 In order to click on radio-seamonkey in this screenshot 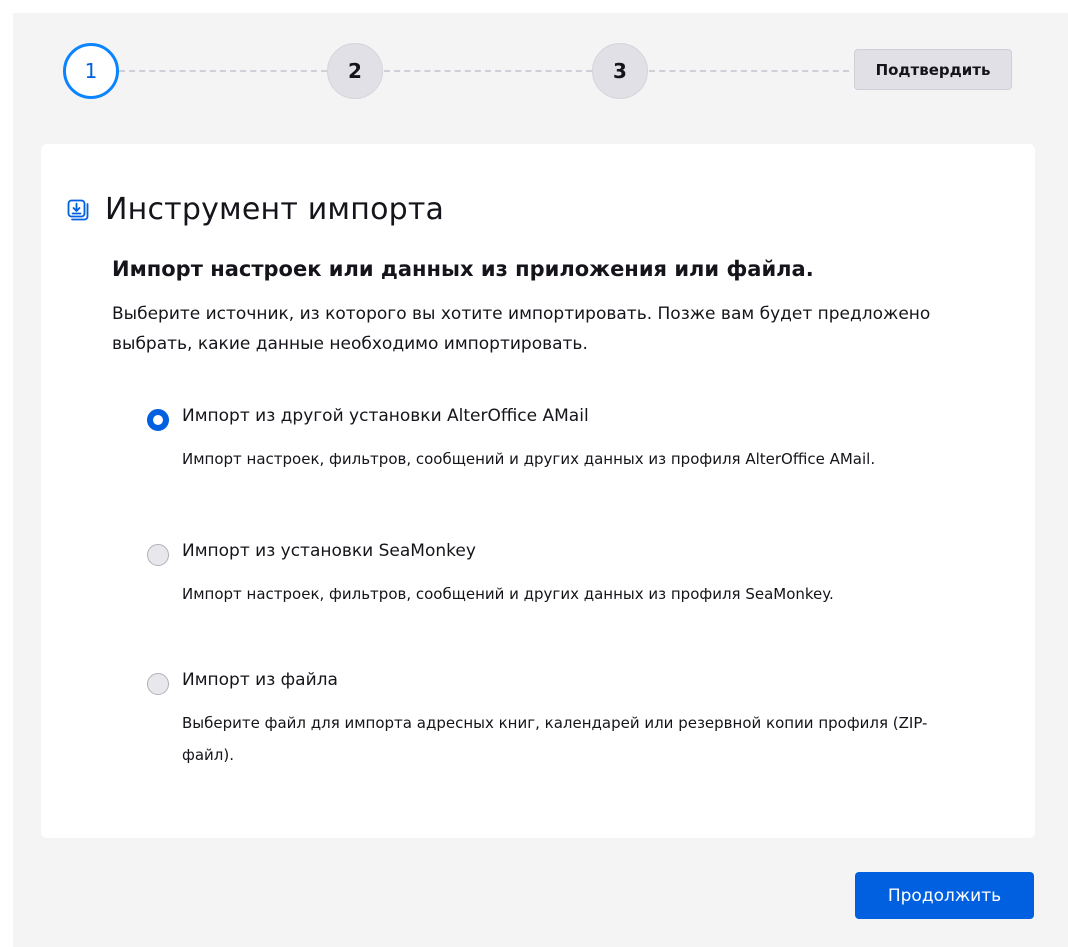, I will do `click(158, 555)`.